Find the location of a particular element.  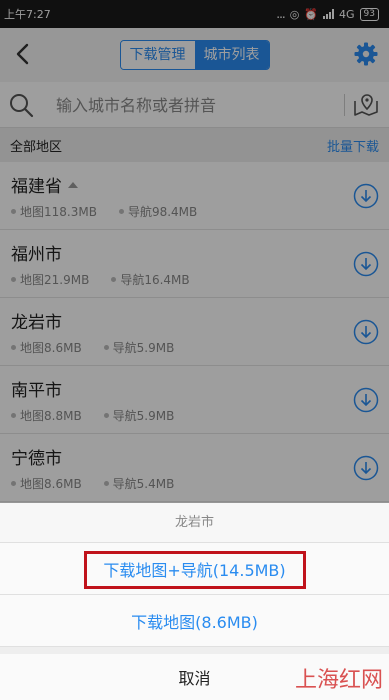

watermark: 上海红网 is located at coordinates (338, 680).